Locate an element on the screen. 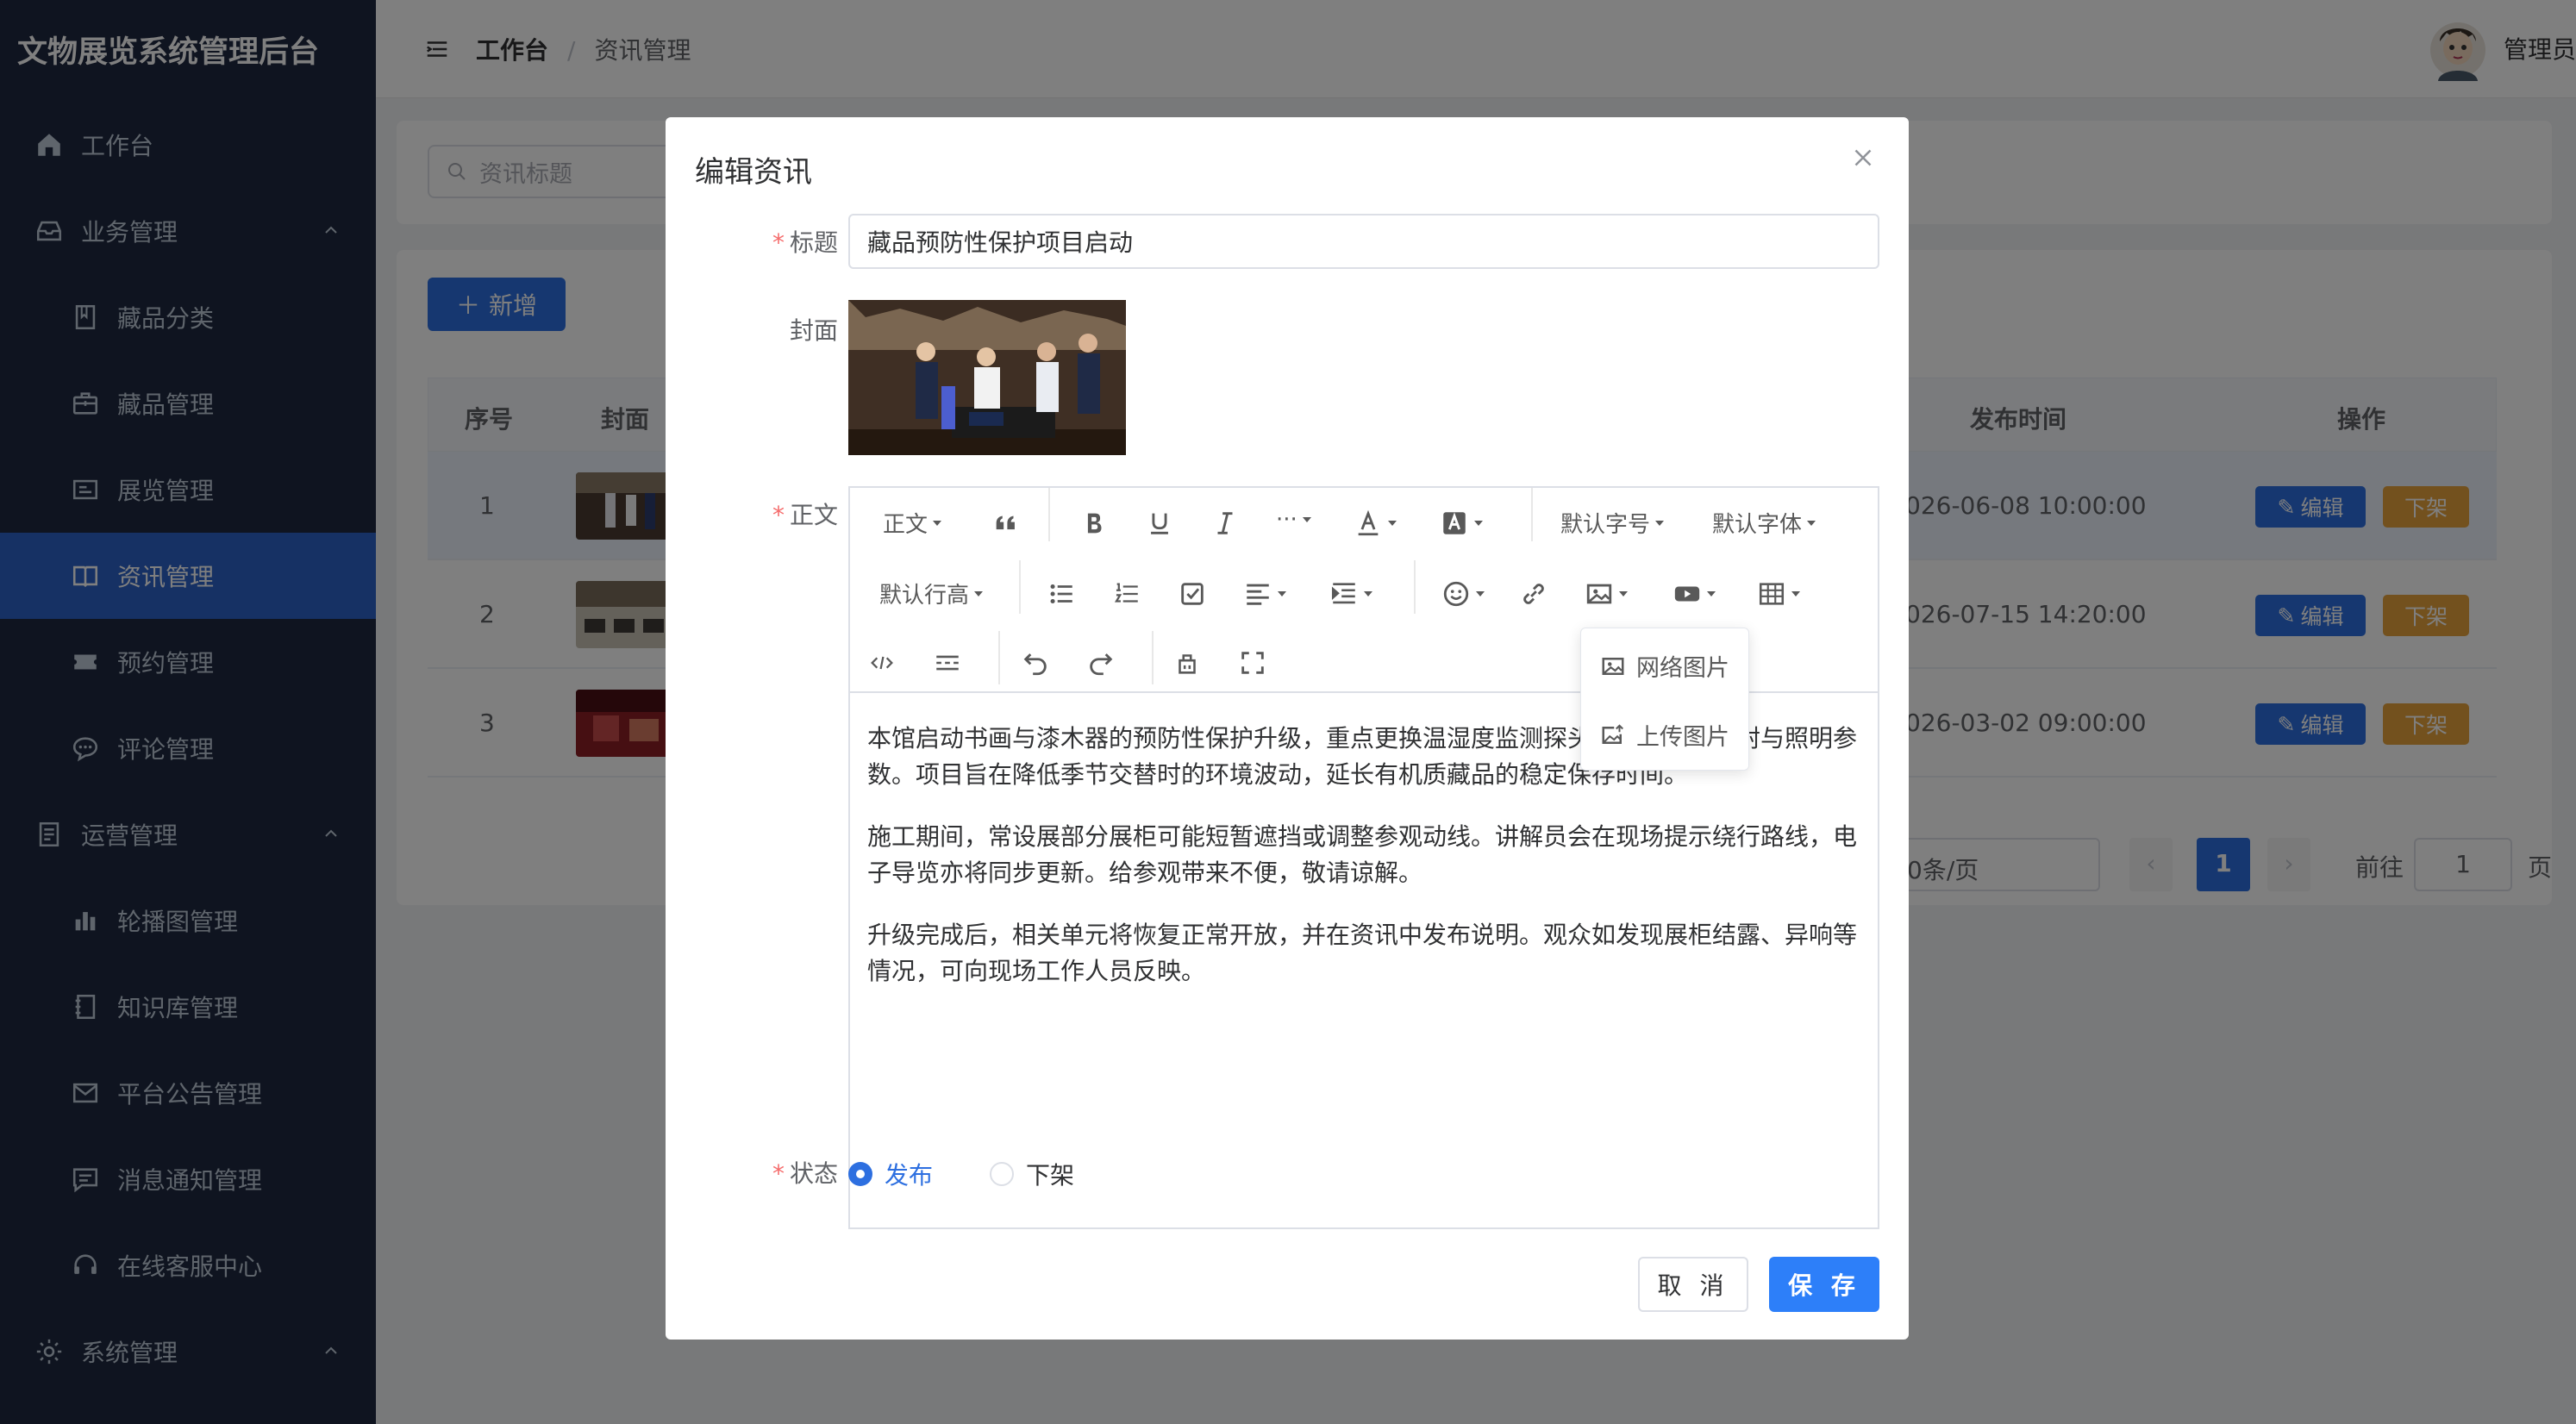 The height and width of the screenshot is (1424, 2576). radio-checked-icon is located at coordinates (860, 1174).